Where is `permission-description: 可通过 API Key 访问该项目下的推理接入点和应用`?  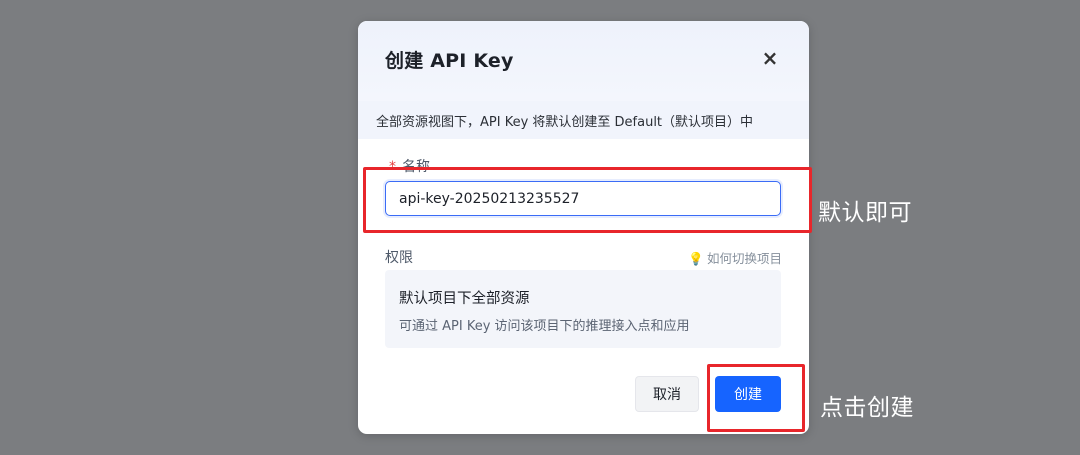
permission-description: 可通过 API Key 访问该项目下的推理接入点和应用 is located at coordinates (544, 326).